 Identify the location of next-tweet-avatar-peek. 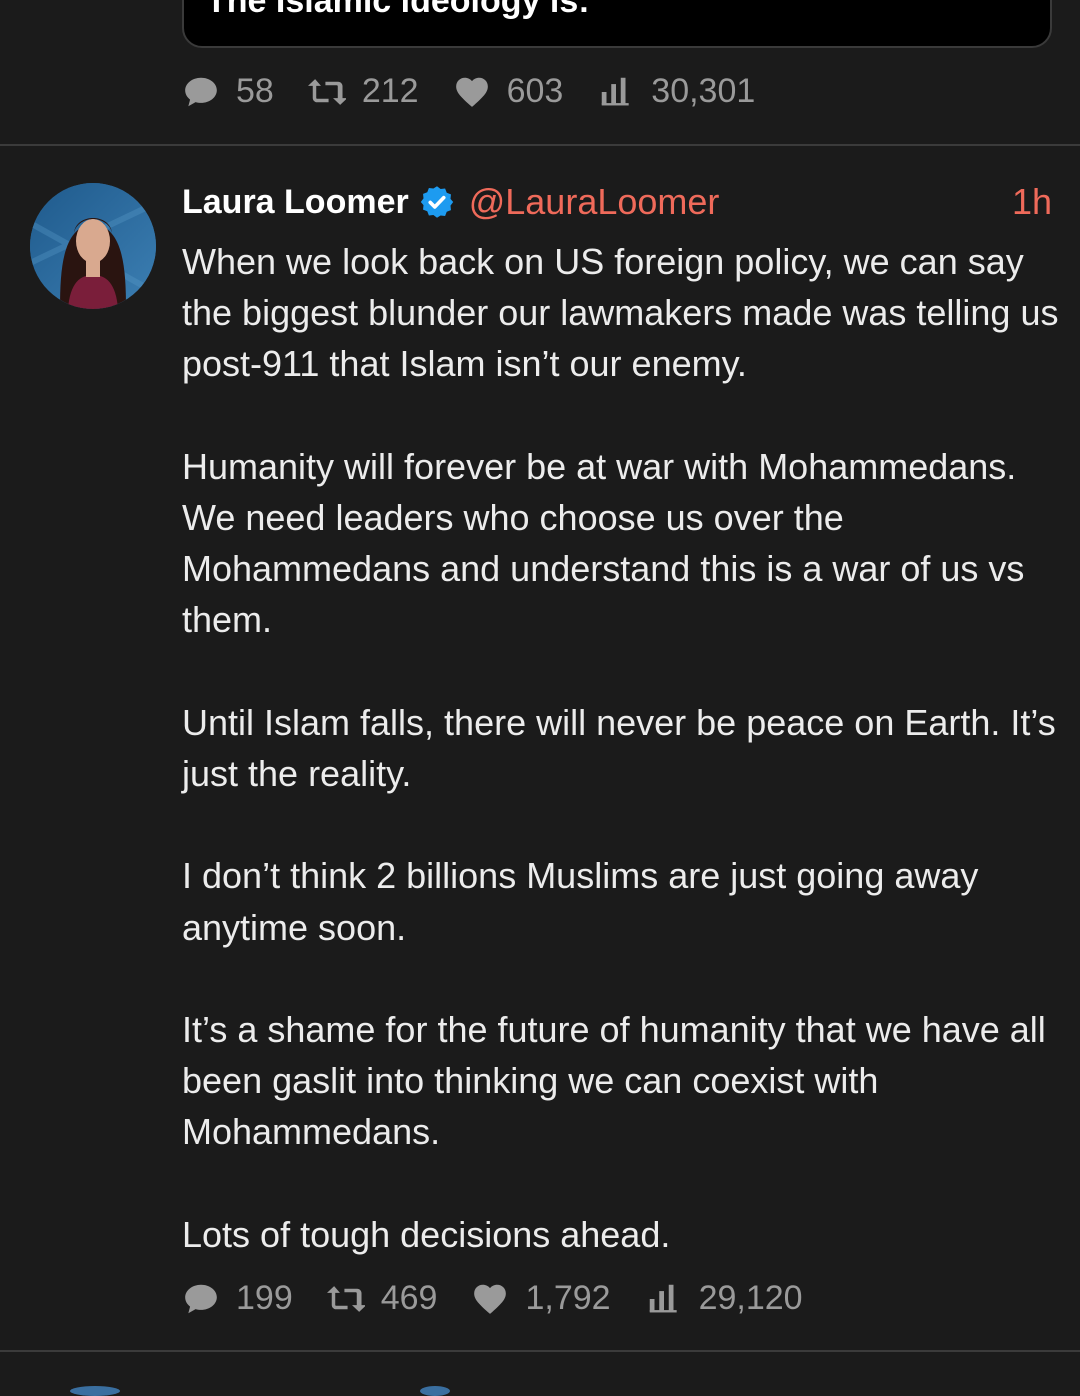
(95, 1391).